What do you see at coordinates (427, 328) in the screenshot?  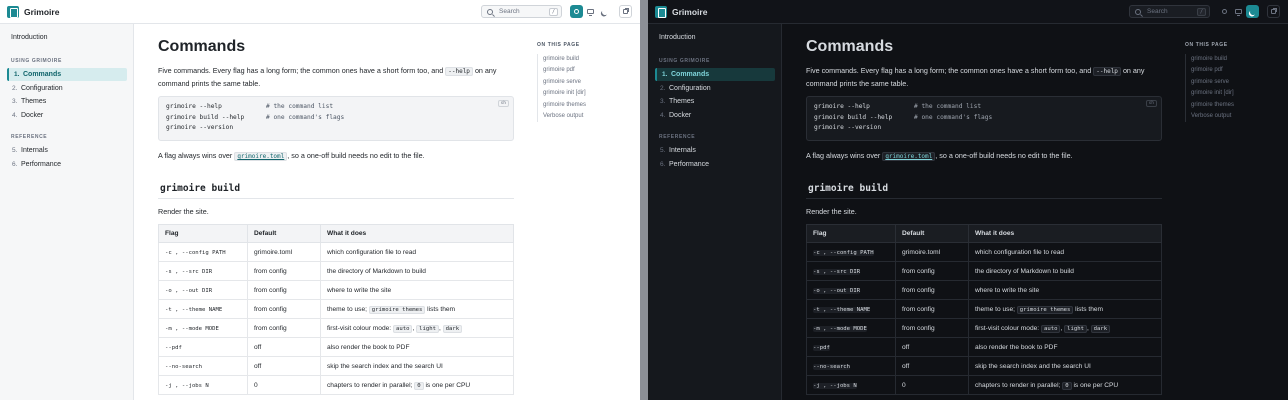 I see `inline-code: light` at bounding box center [427, 328].